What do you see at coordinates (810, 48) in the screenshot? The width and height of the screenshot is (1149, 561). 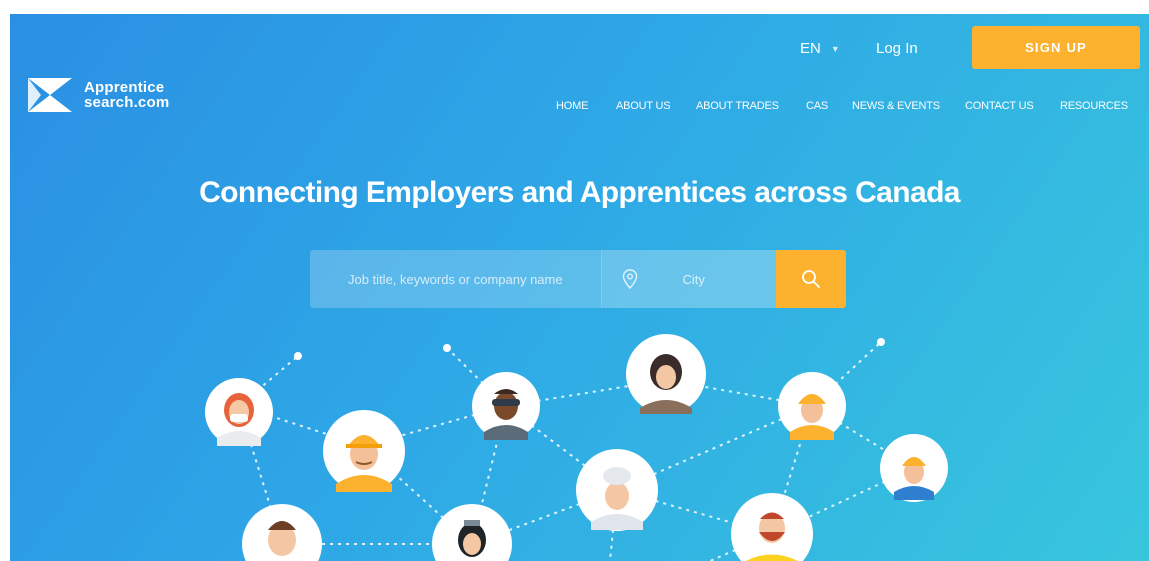 I see `language-label: EN` at bounding box center [810, 48].